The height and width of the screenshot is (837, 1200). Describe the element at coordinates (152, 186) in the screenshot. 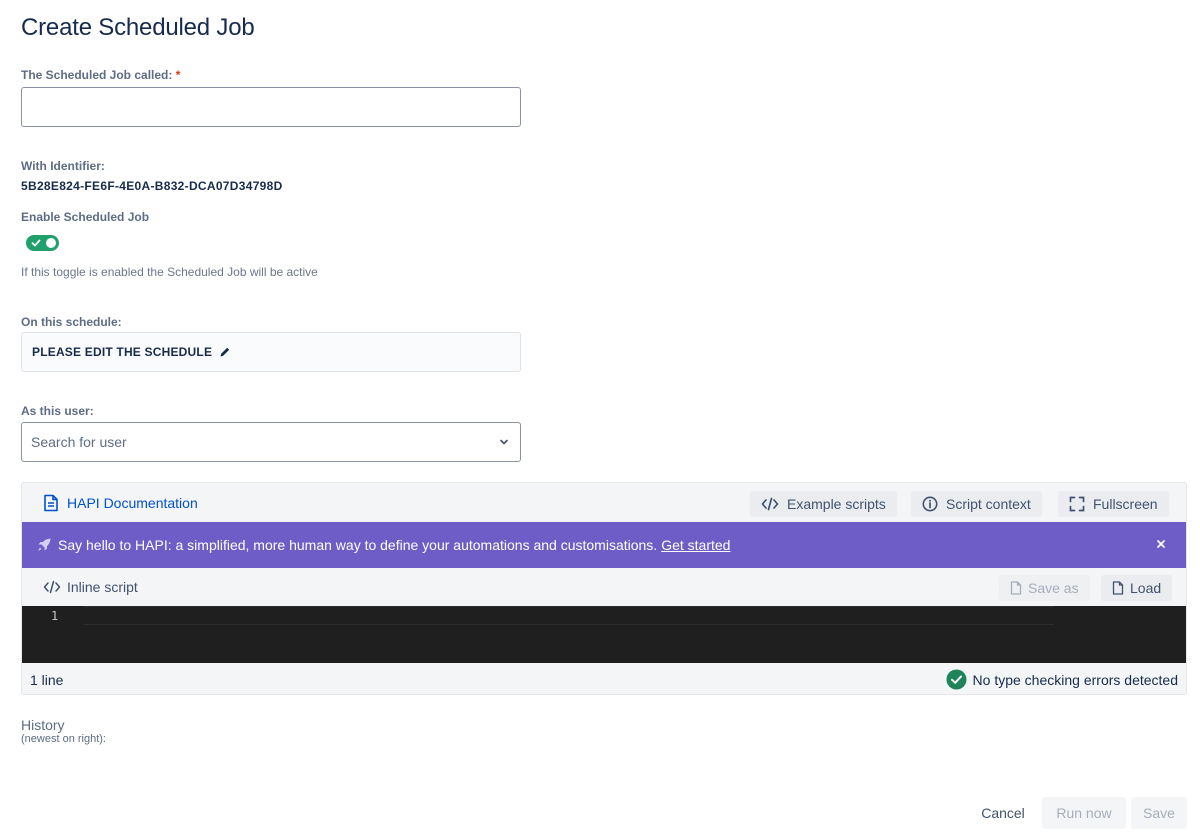

I see `identifier-value: 5B28E824-FE6F-4E0A-B832-DCA07D34798D` at that location.